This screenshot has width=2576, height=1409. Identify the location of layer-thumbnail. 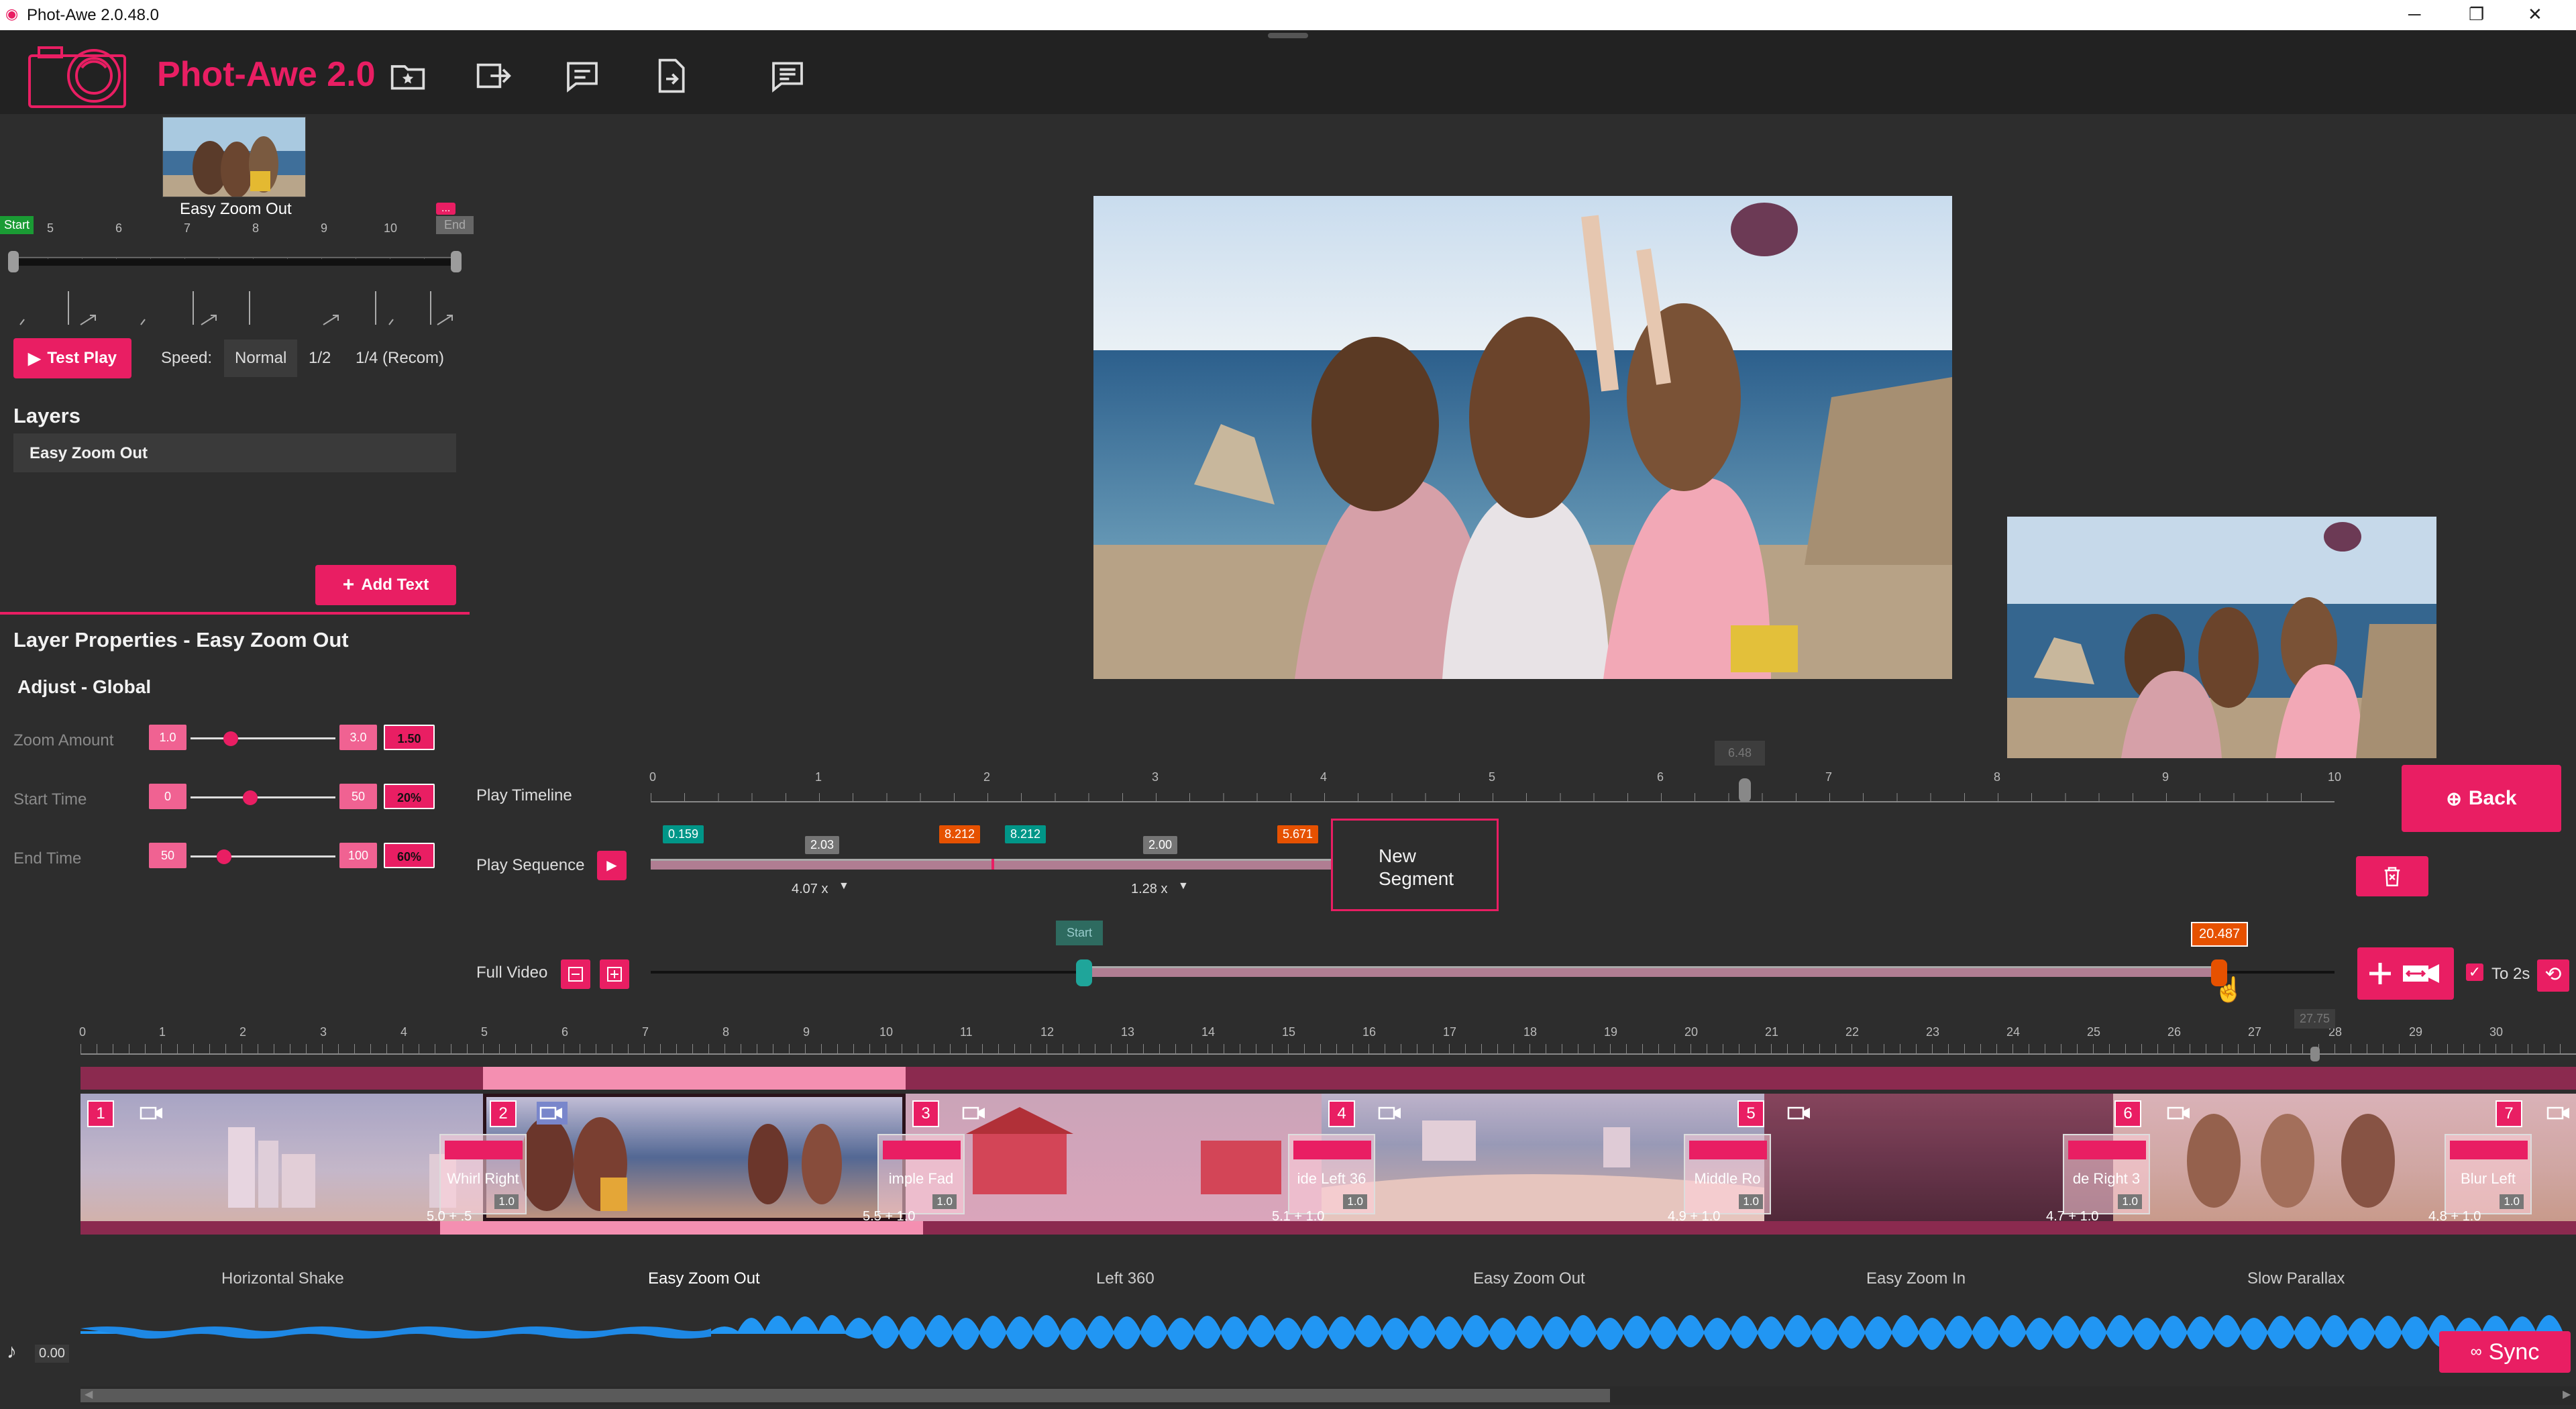
(234, 157).